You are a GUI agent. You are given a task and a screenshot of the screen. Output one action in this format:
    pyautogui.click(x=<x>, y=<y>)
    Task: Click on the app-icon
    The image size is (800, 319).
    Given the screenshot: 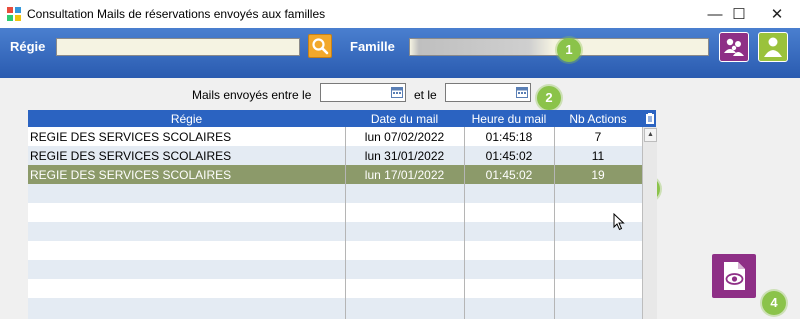 What is the action you would take?
    pyautogui.click(x=14, y=14)
    